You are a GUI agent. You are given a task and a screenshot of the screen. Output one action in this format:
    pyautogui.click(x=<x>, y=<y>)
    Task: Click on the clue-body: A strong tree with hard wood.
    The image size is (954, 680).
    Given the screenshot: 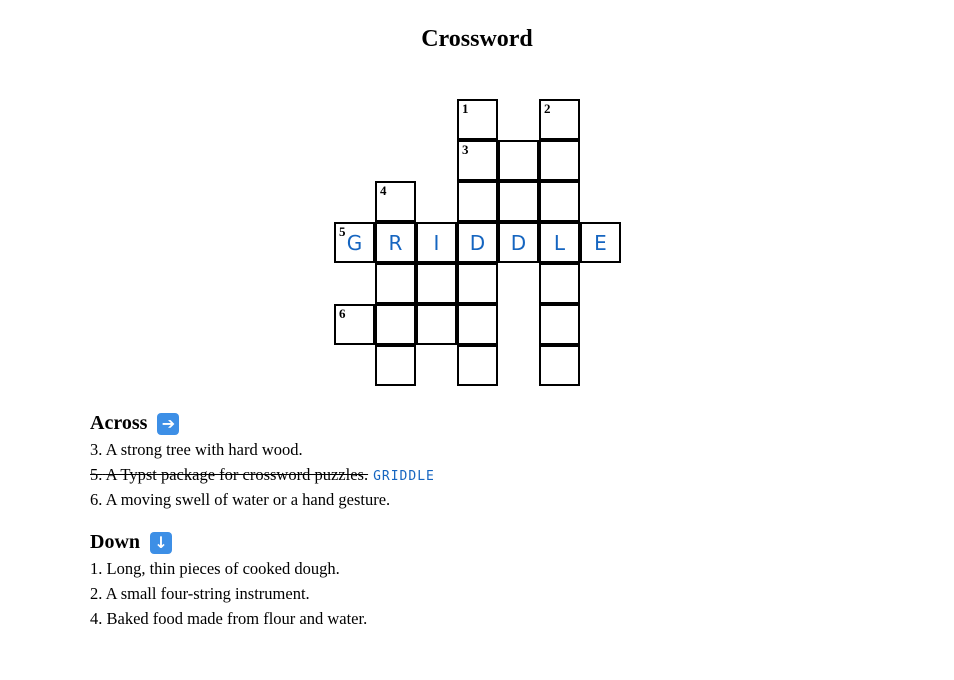 What is the action you would take?
    pyautogui.click(x=204, y=449)
    